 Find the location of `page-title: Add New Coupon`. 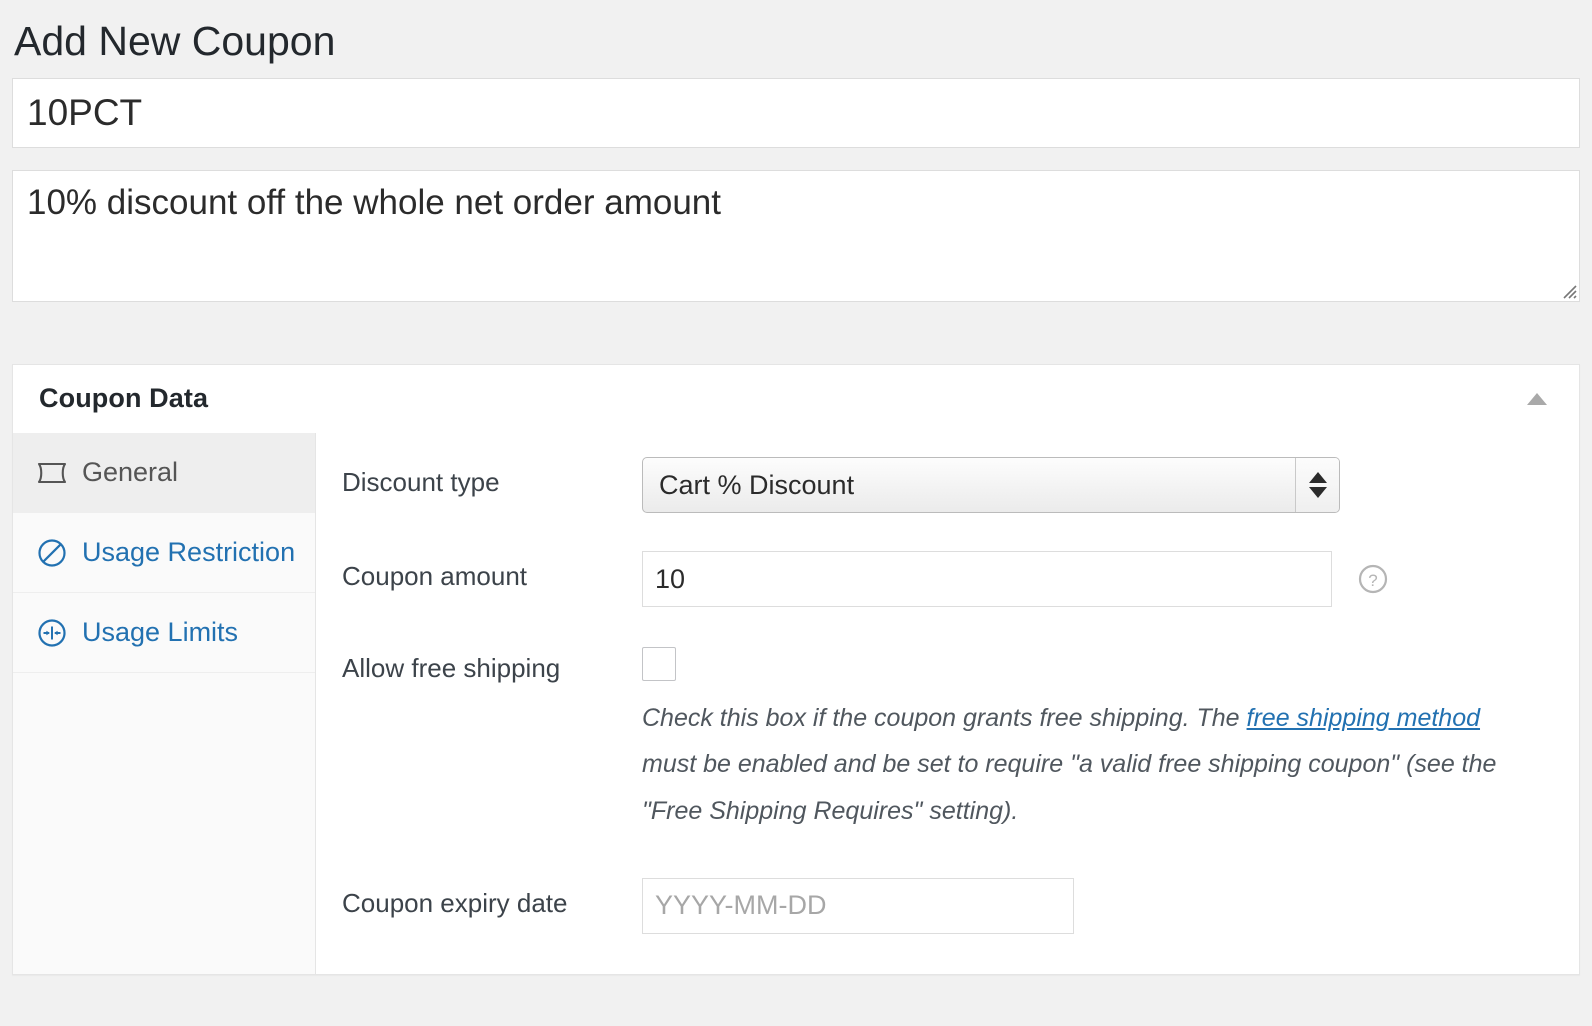

page-title: Add New Coupon is located at coordinates (175, 41).